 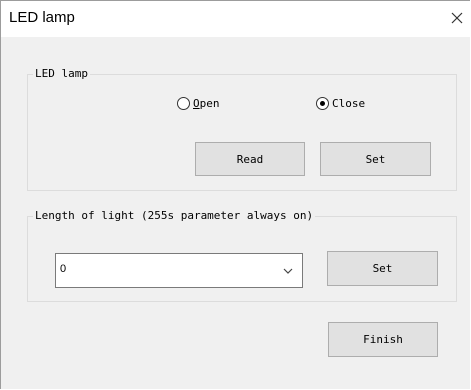 What do you see at coordinates (61, 73) in the screenshot?
I see `led-lamp-group-legend: LED lamp` at bounding box center [61, 73].